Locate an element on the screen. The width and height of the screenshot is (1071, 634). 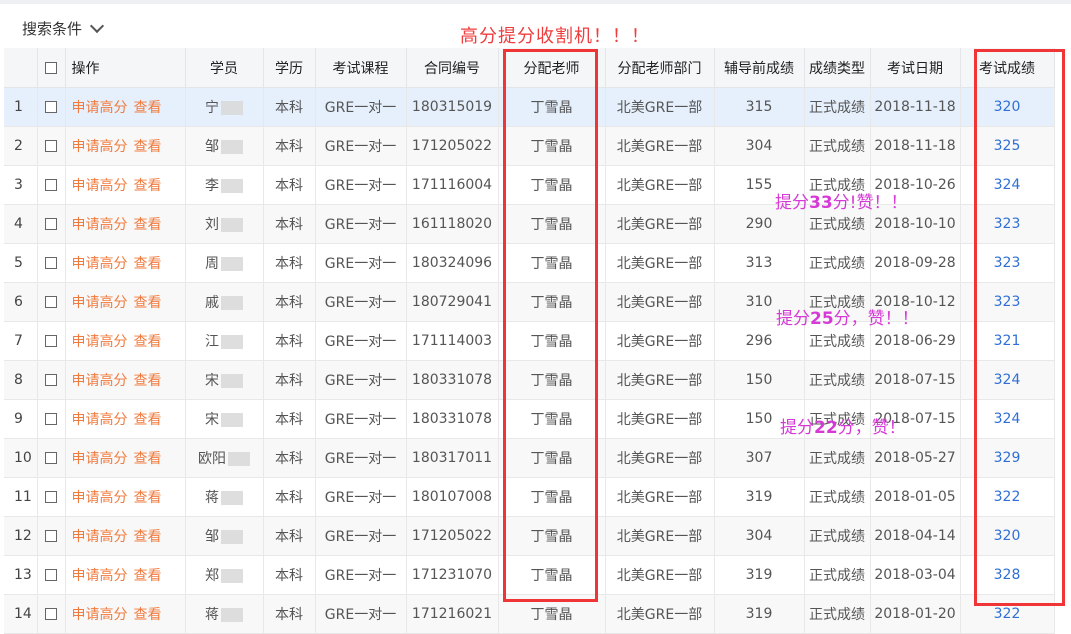
header-select-all is located at coordinates (51, 68).